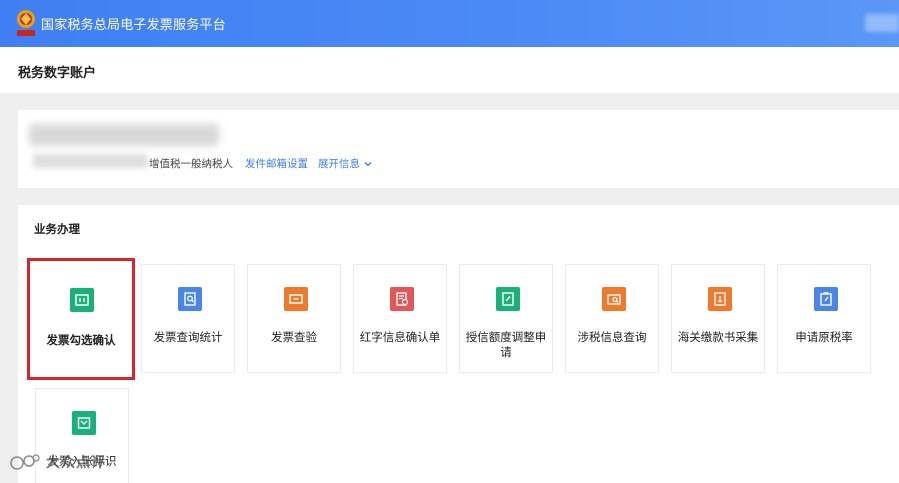  What do you see at coordinates (26, 23) in the screenshot?
I see `tax-emblem-icon` at bounding box center [26, 23].